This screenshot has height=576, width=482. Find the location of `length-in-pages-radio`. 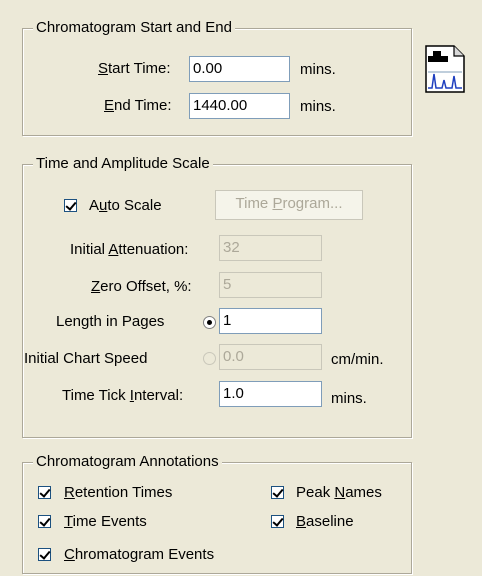

length-in-pages-radio is located at coordinates (209, 322).